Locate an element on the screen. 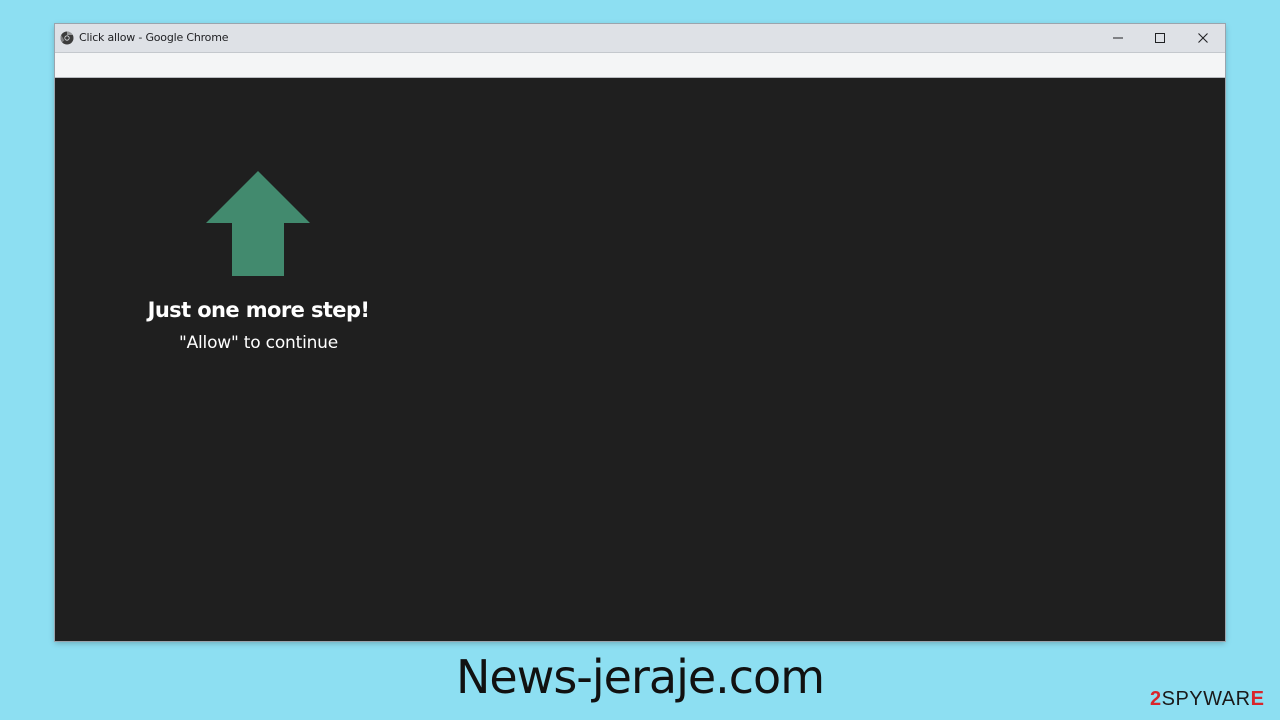 This screenshot has width=1280, height=720. title-bar: Click allow - Google Chrome is located at coordinates (640, 38).